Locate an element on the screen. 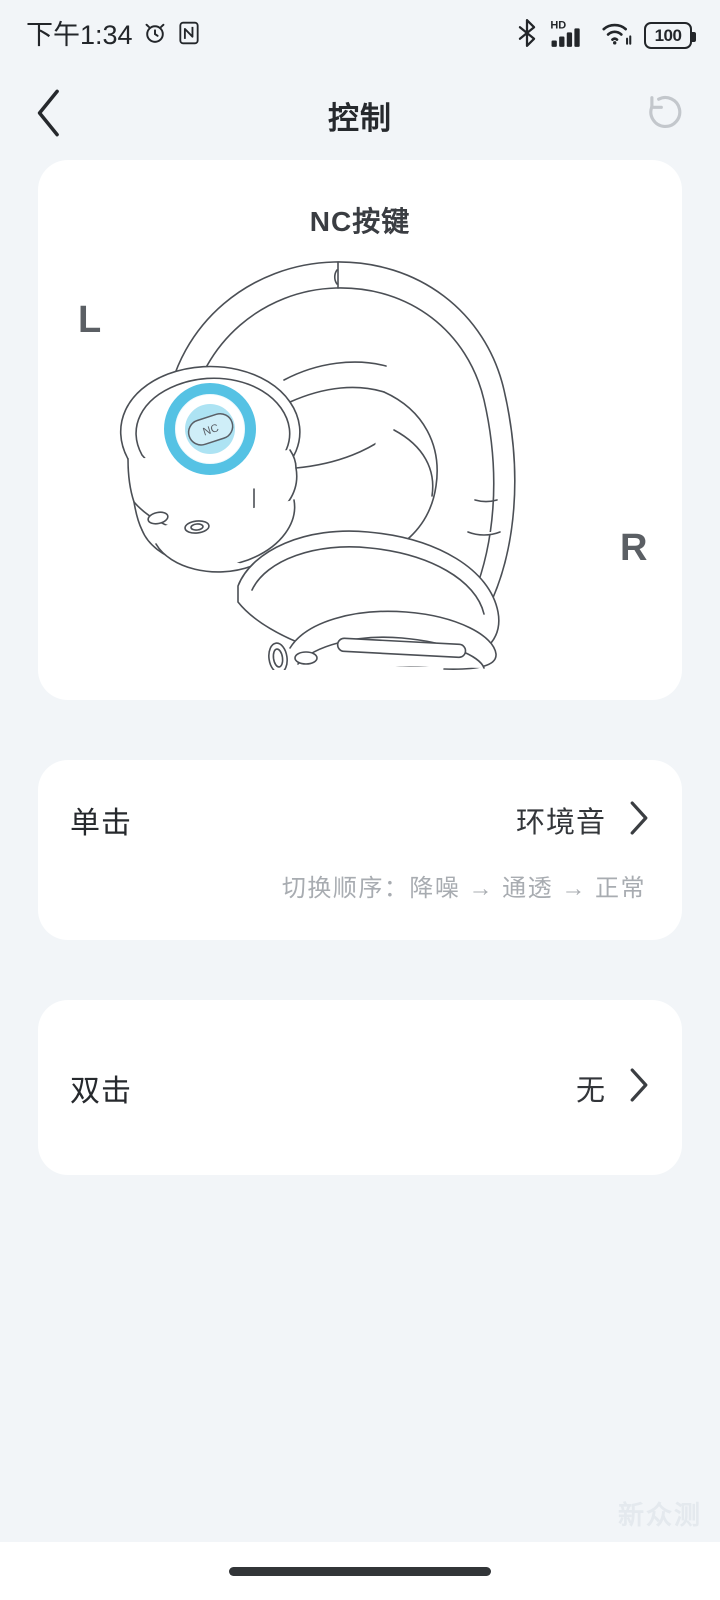  home-indicator-area is located at coordinates (360, 1571).